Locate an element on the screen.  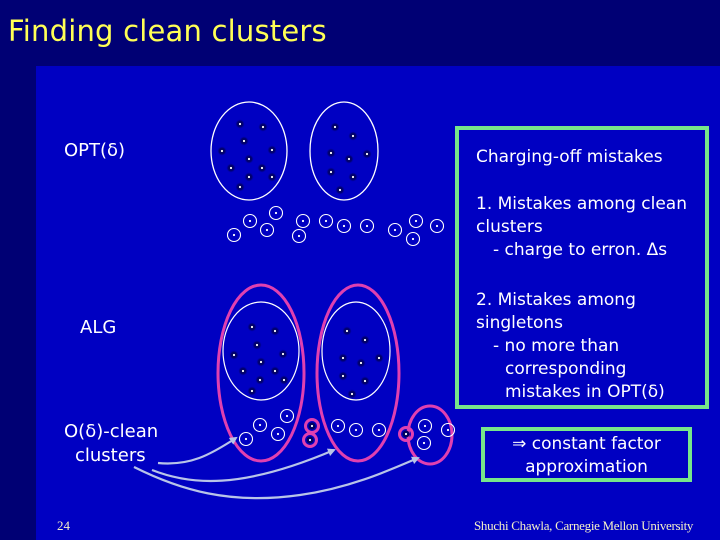
conclusion-line2: approximation is located at coordinates (586, 467).